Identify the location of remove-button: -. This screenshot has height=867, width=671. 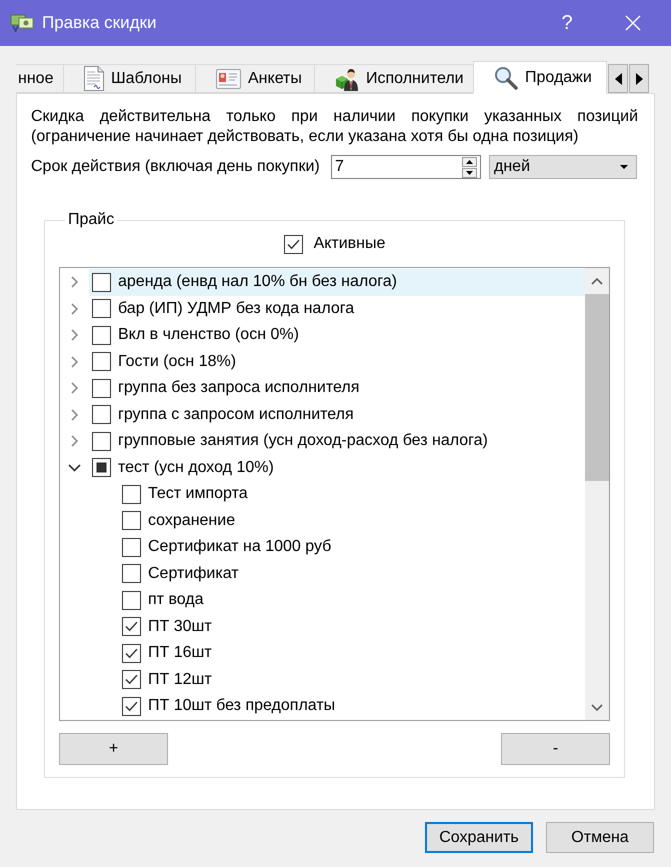
(555, 749).